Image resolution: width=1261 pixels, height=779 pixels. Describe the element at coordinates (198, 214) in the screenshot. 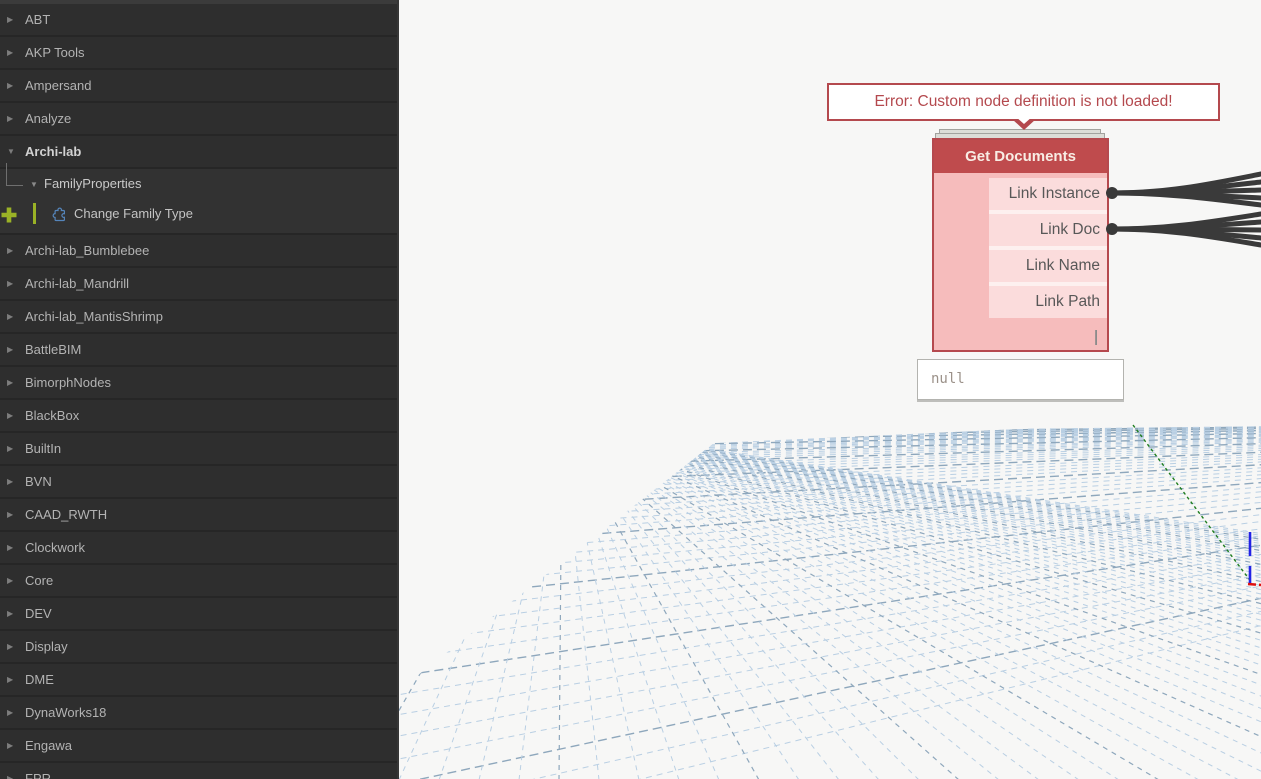

I see `sidebar-node-change-family-type: Change Family Type` at that location.